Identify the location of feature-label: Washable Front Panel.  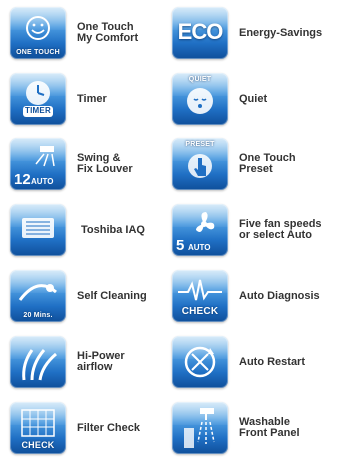
(269, 427).